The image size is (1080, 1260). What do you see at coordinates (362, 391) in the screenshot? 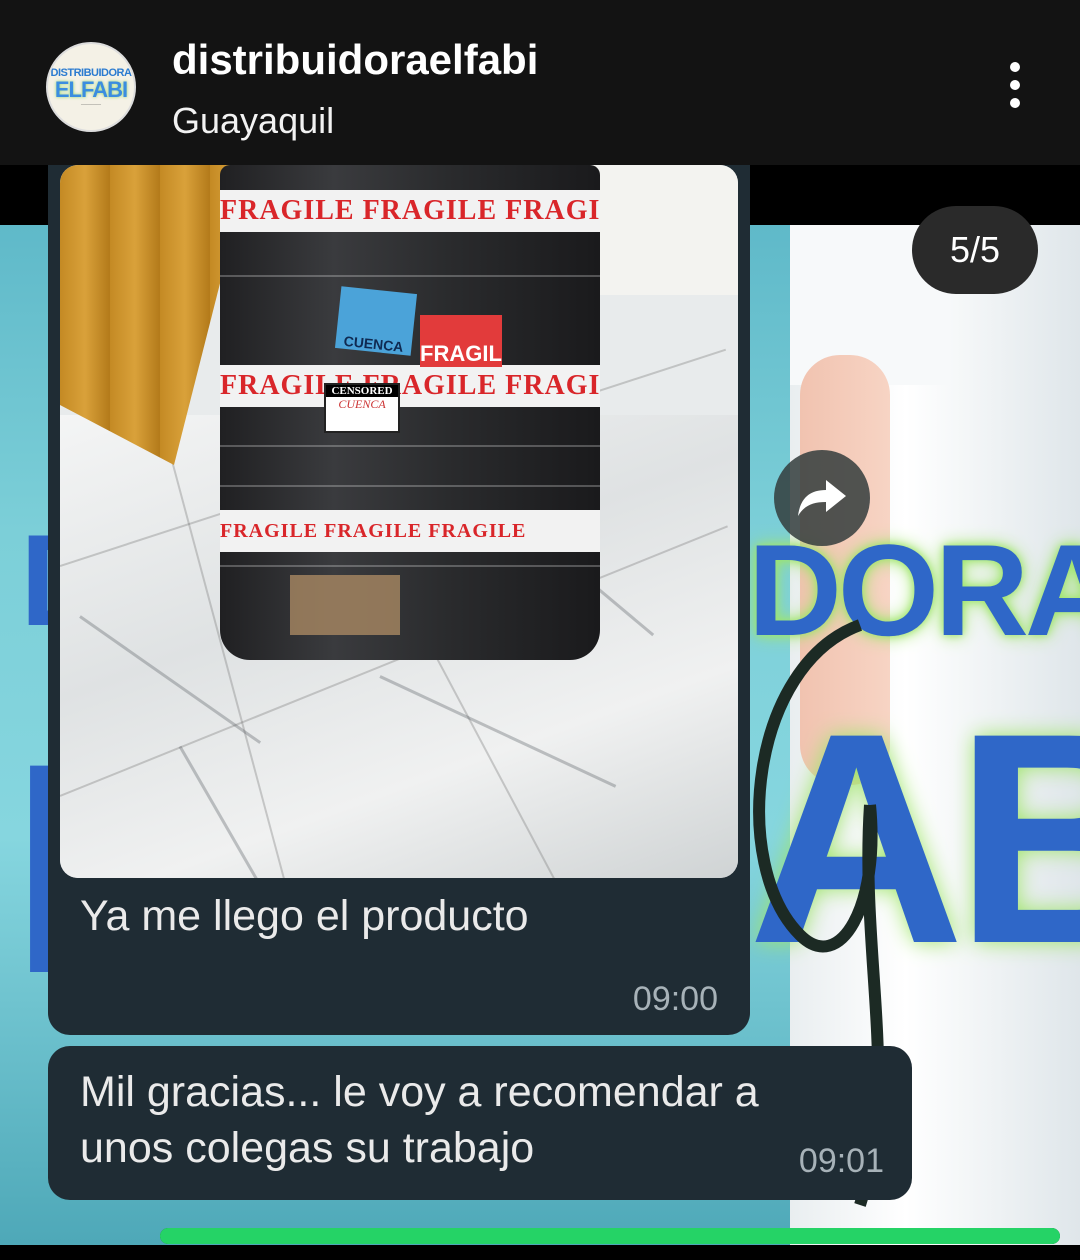
I see `sticker-censored-label: CENSORED` at bounding box center [362, 391].